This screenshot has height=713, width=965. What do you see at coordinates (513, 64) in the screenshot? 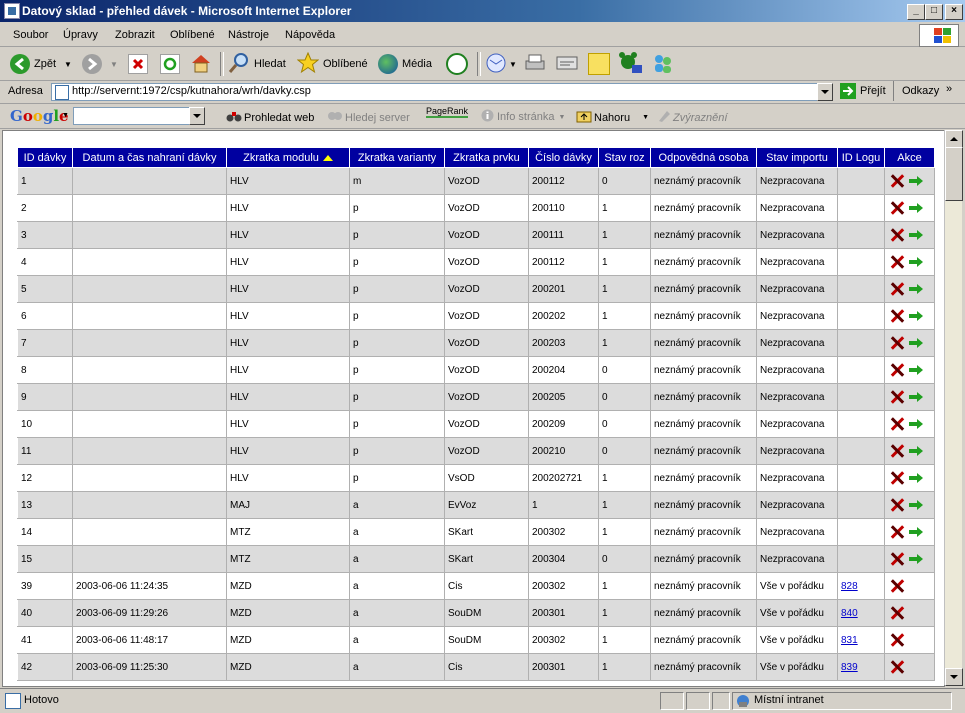
I see `mail-dropdown-icon: ▼` at bounding box center [513, 64].